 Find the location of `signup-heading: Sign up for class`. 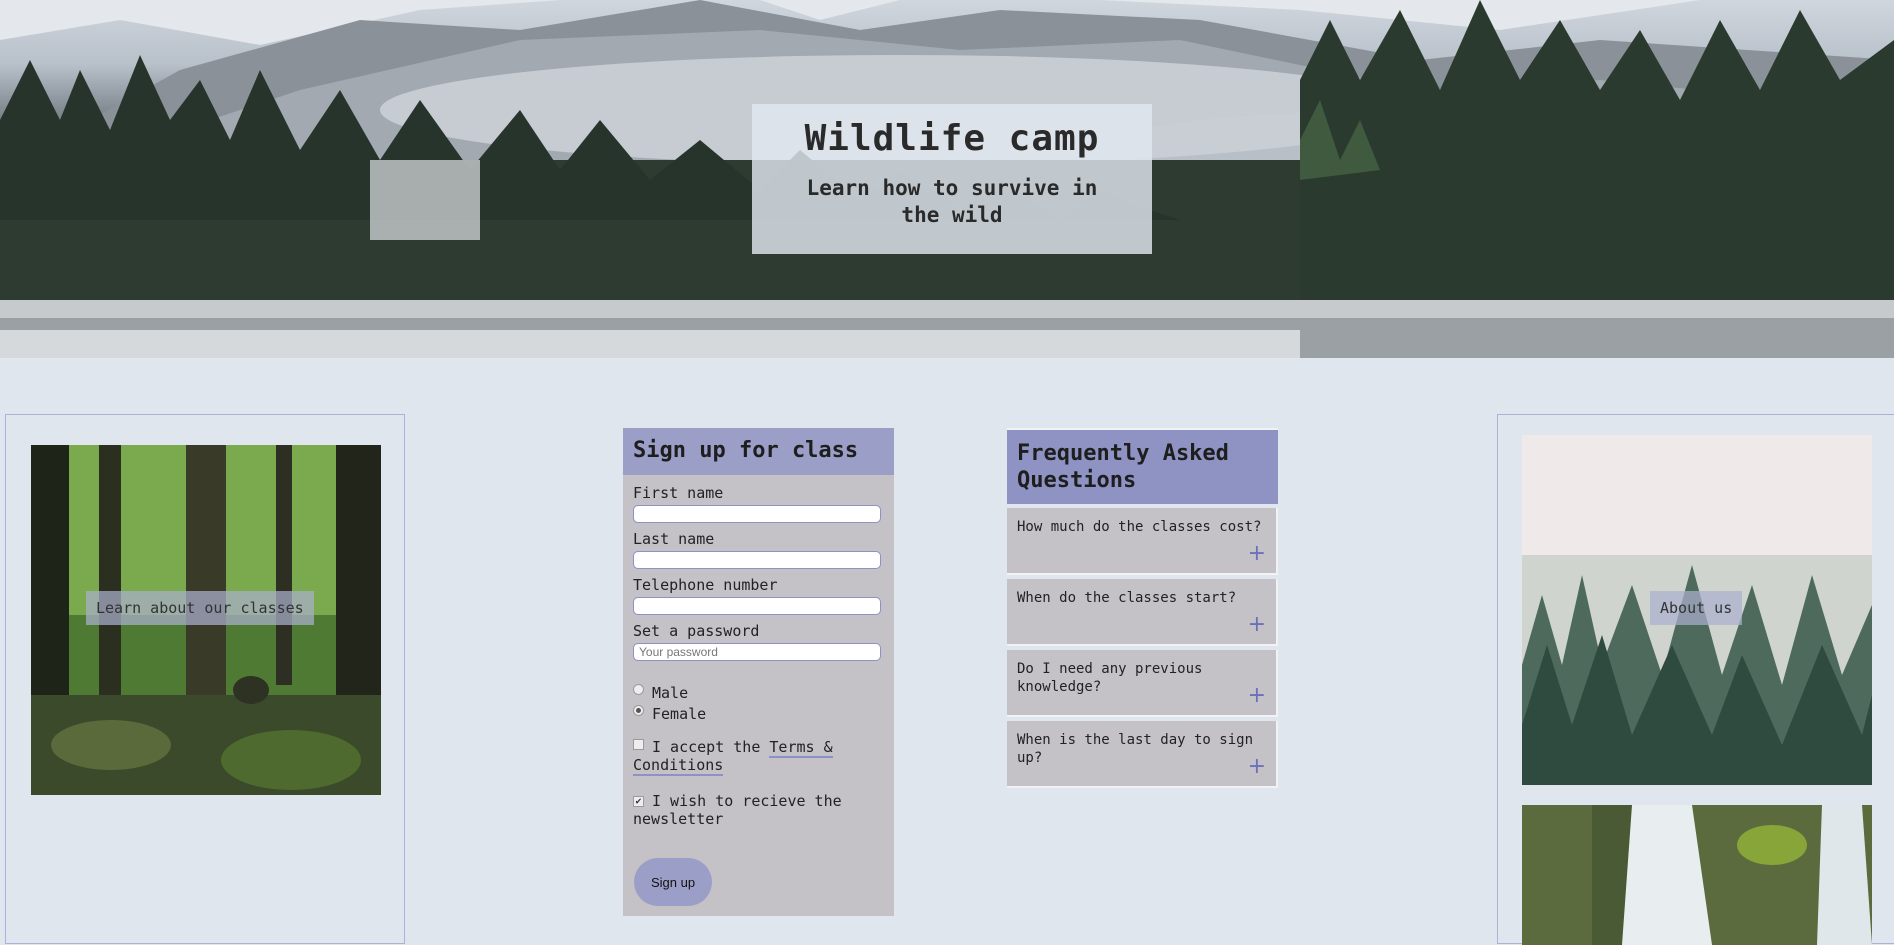

signup-heading: Sign up for class is located at coordinates (758, 451).